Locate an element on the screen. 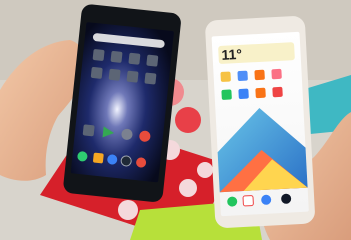 Image resolution: width=351 pixels, height=240 pixels. contacts-icon is located at coordinates (98, 158).